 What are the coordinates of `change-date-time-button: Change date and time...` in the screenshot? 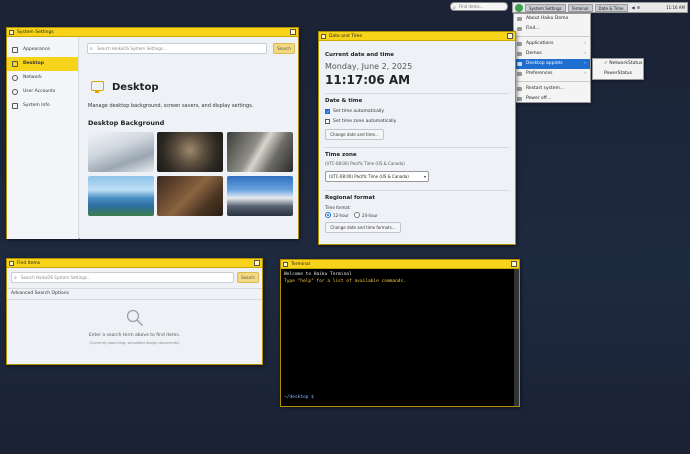 It's located at (354, 134).